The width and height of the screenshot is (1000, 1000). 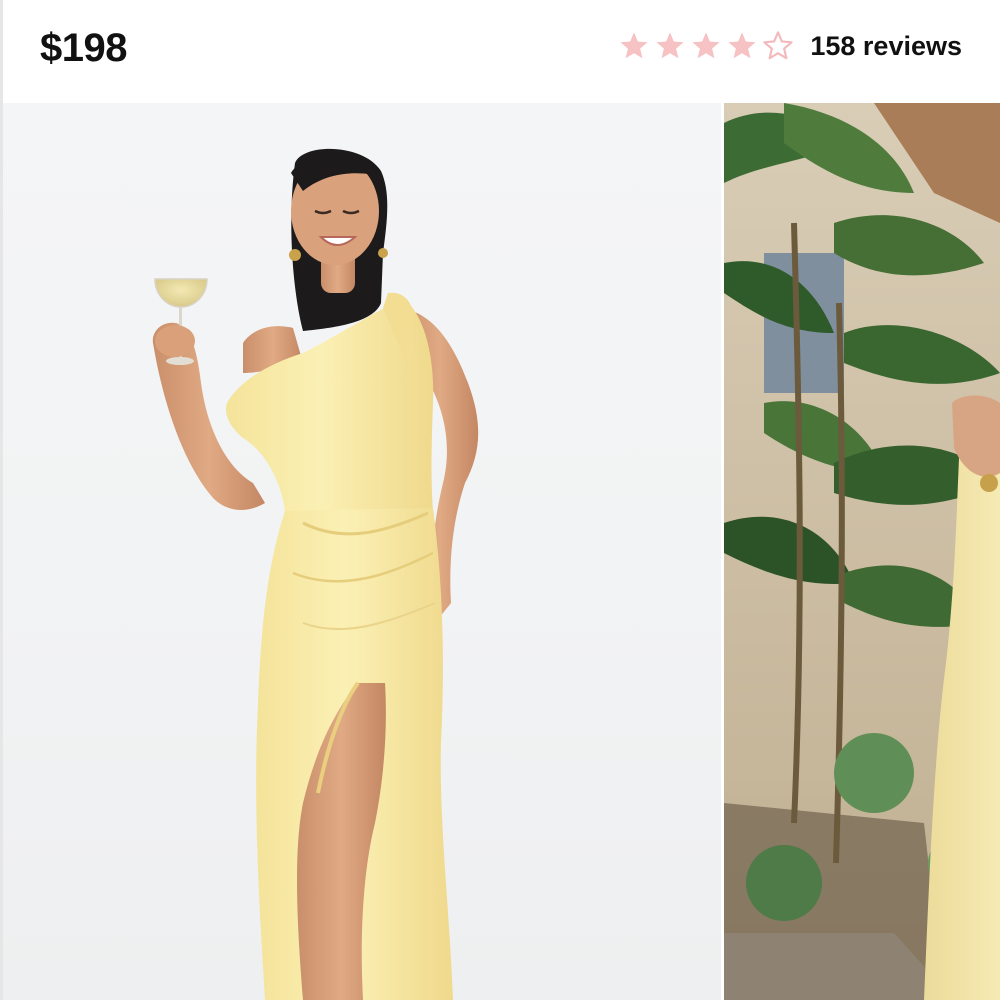 I want to click on star-outline-icon, so click(x=778, y=45).